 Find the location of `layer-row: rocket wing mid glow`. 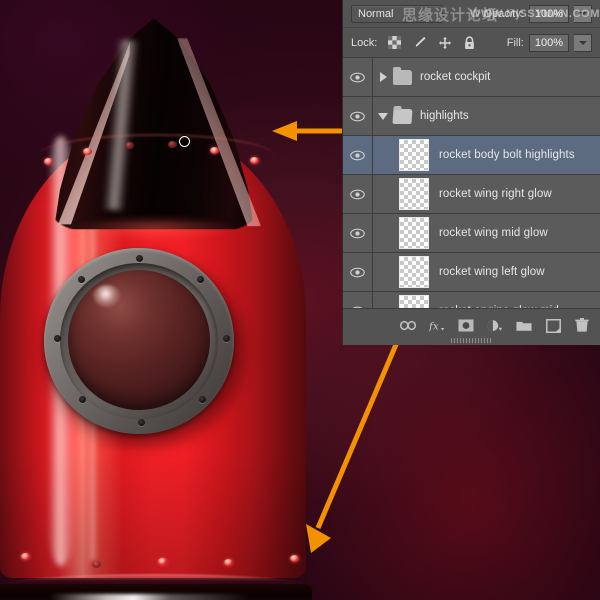

layer-row: rocket wing mid glow is located at coordinates (471, 233).